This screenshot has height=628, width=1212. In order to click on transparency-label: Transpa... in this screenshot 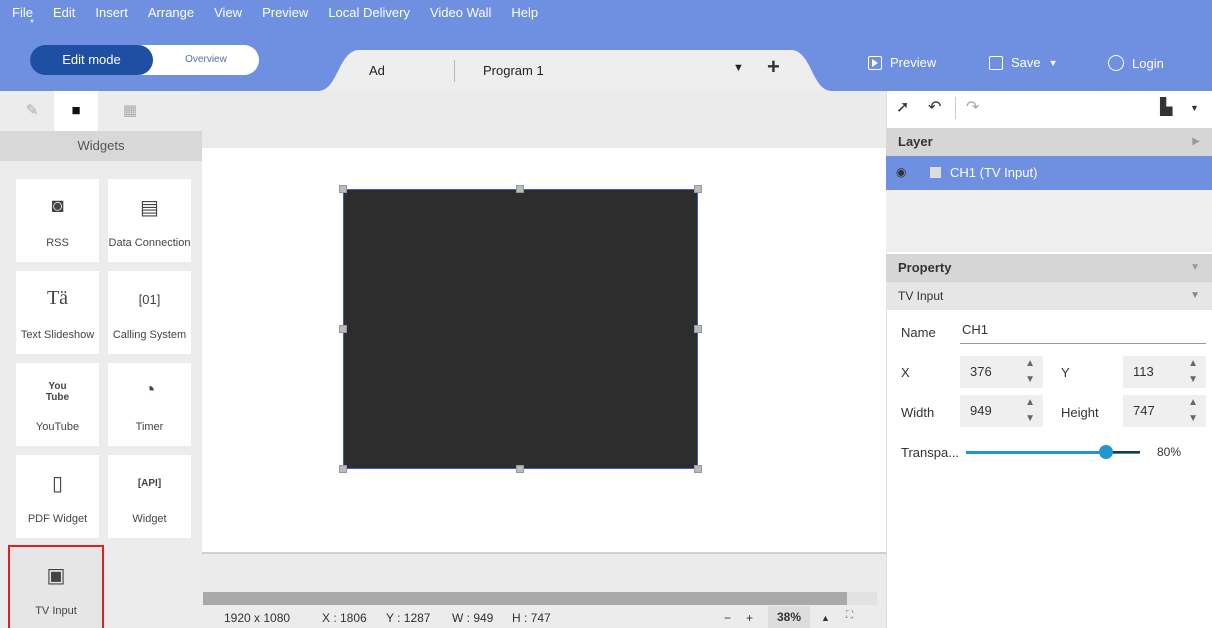, I will do `click(930, 452)`.